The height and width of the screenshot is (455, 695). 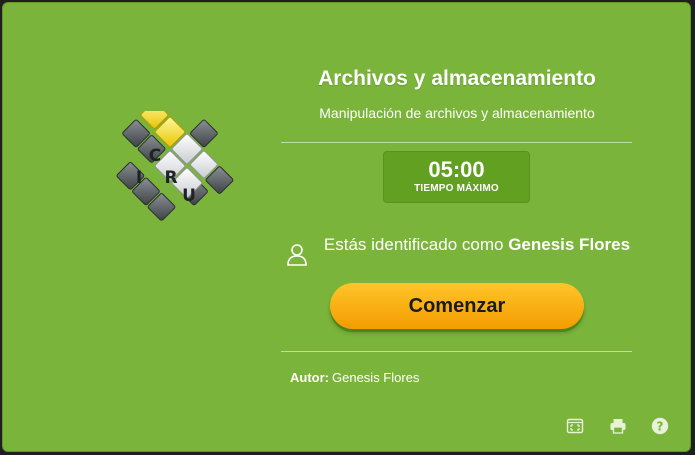 I want to click on crossword-logo-icon: C I R U, so click(x=175, y=166).